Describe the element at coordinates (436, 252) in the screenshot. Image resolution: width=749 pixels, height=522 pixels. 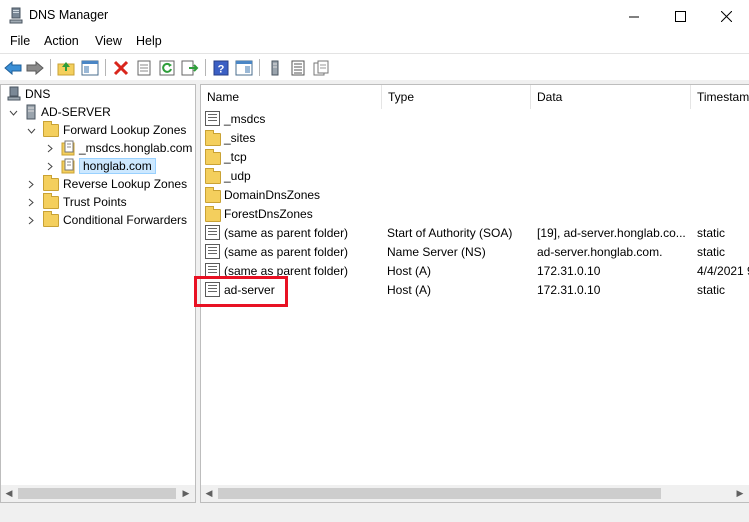
I see `record-type: Name Server (NS)` at that location.